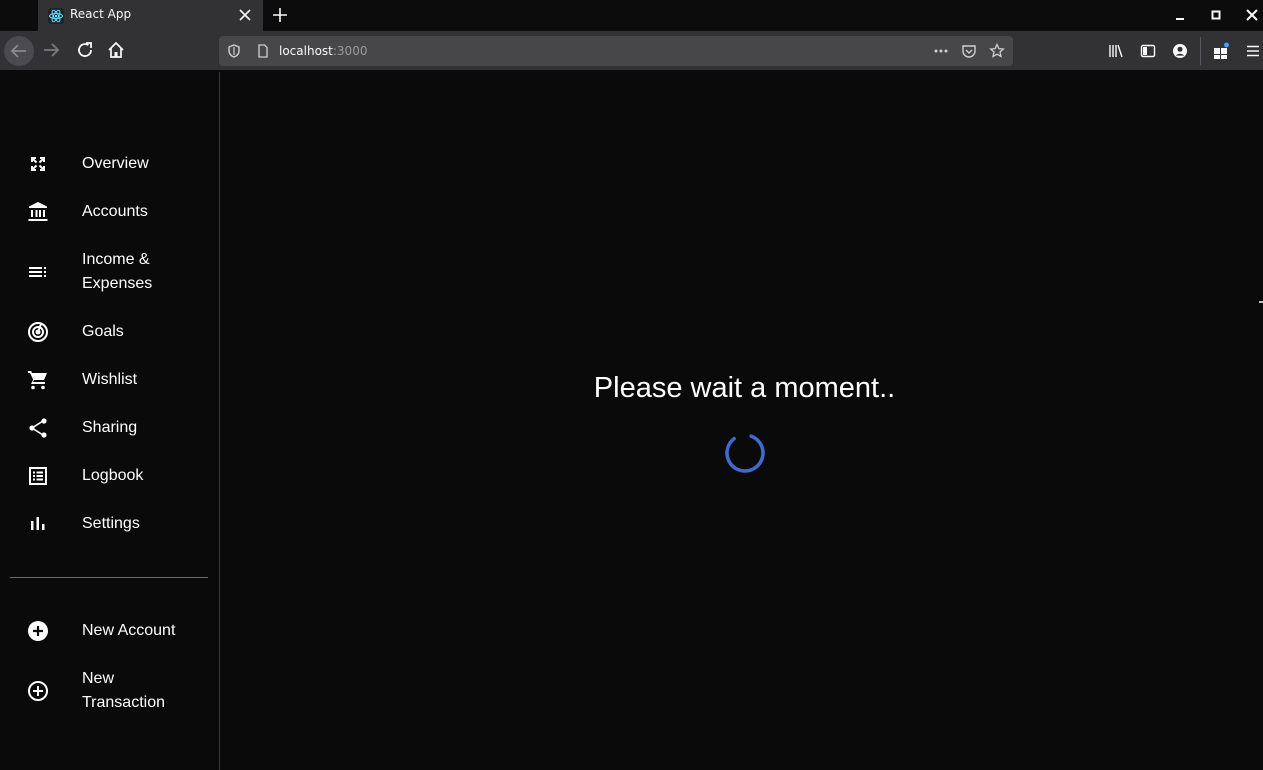 This screenshot has width=1263, height=770. I want to click on logbook-icon, so click(38, 476).